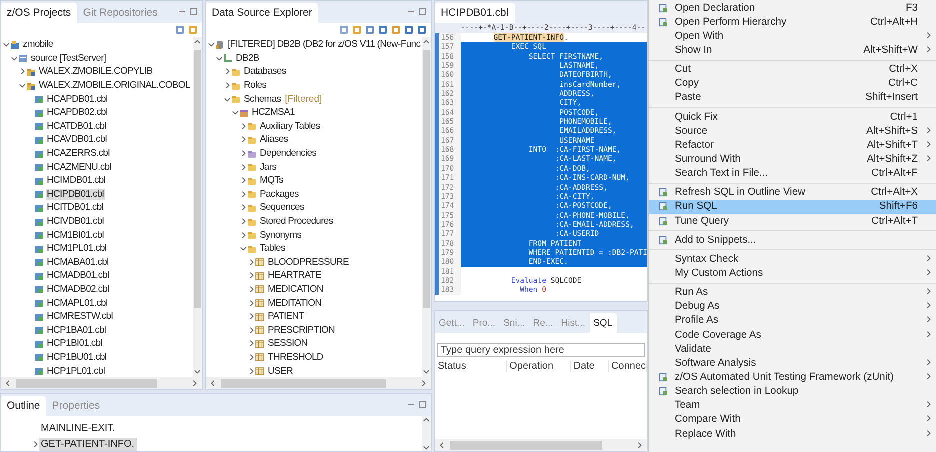  Describe the element at coordinates (792, 193) in the screenshot. I see `menu-item: Refresh SQL in Outline View Ctrl+Alt+X` at that location.